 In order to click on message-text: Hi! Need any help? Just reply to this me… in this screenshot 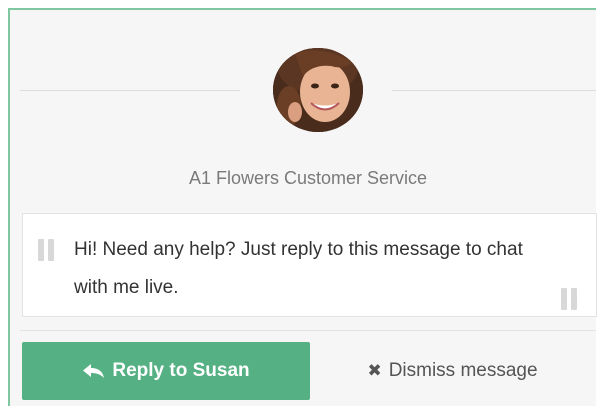, I will do `click(298, 268)`.